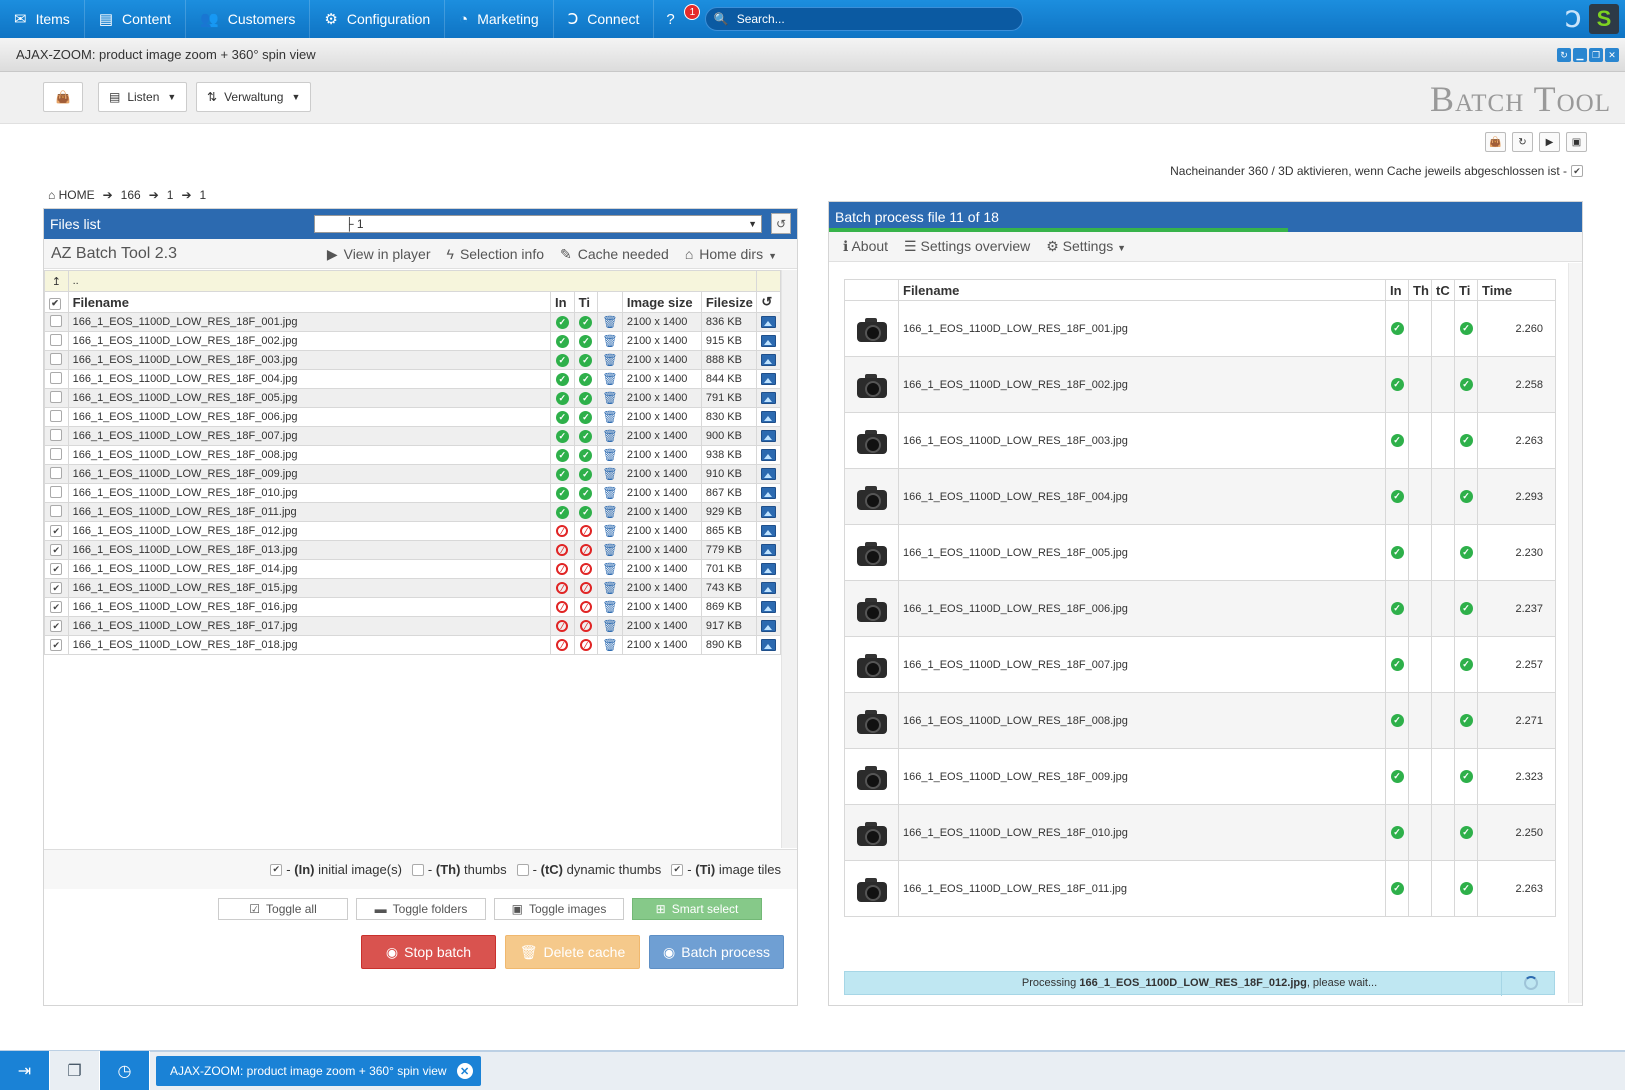 This screenshot has width=1625, height=1090. What do you see at coordinates (1549, 142) in the screenshot?
I see `video-icon: ▶` at bounding box center [1549, 142].